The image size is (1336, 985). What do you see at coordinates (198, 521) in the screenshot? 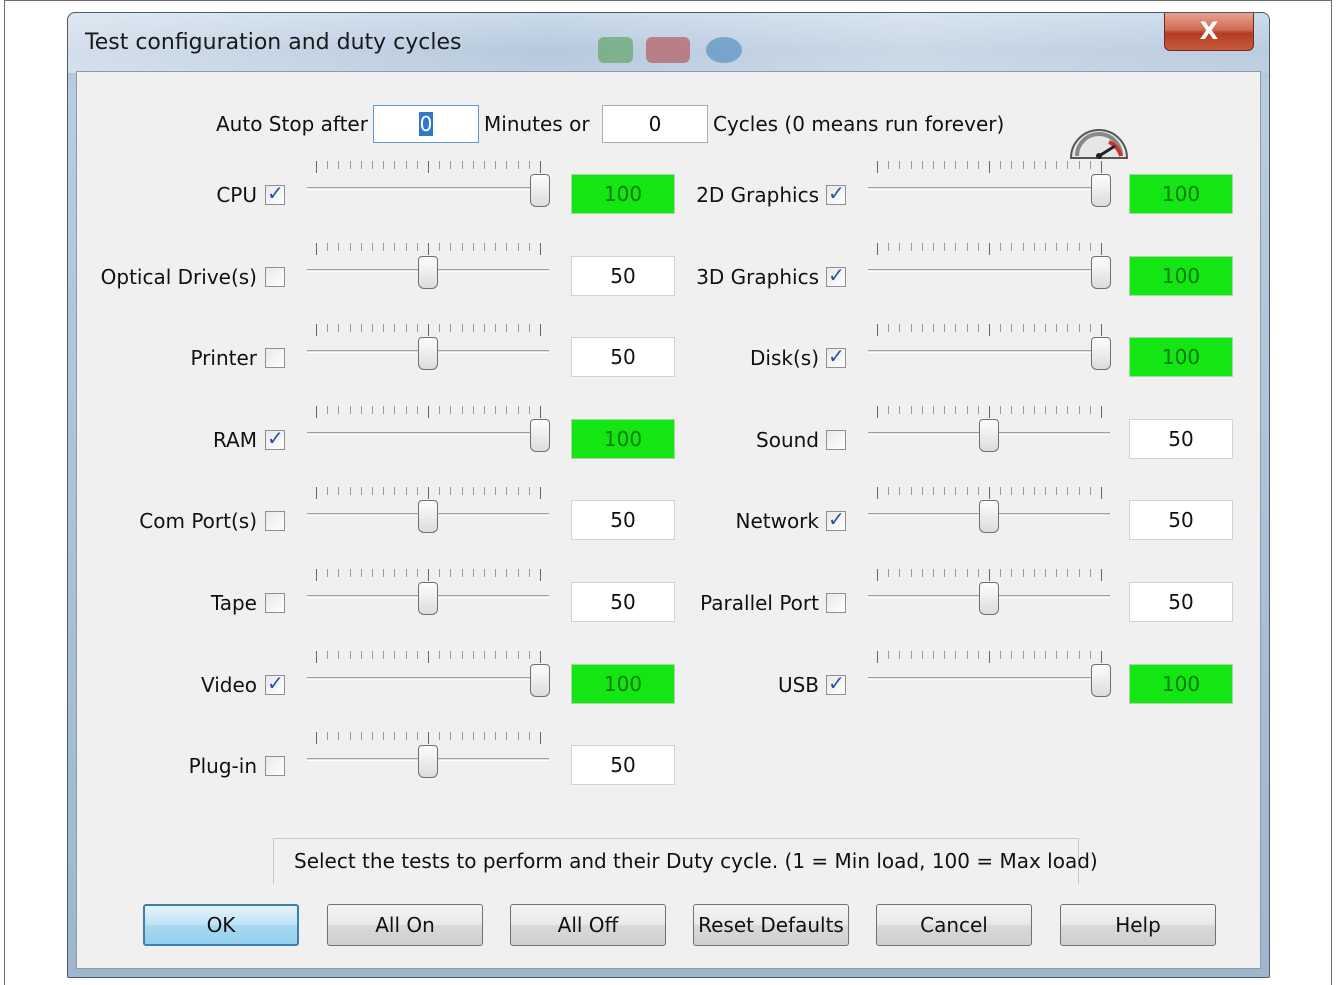
I see `test-label-com-port-s: Com Port(s)` at bounding box center [198, 521].